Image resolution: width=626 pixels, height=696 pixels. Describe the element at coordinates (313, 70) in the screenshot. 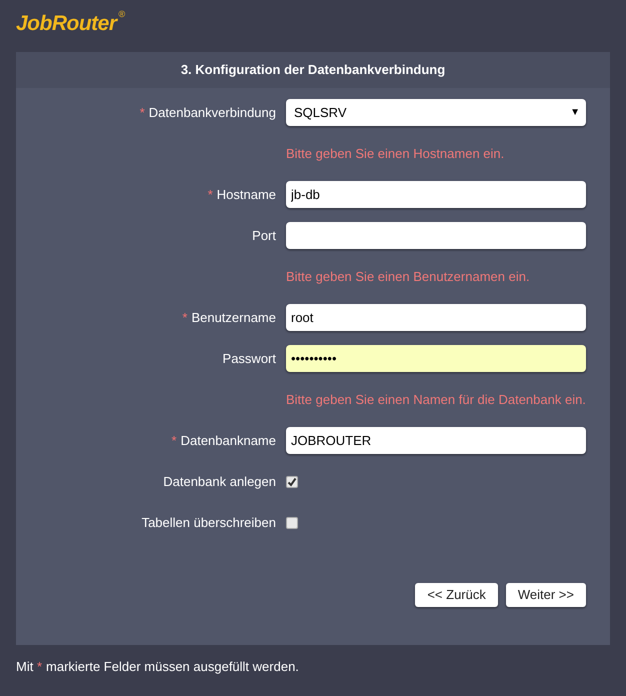

I see `panel-title: 3. Konfiguration der Datenbankverbindung` at that location.